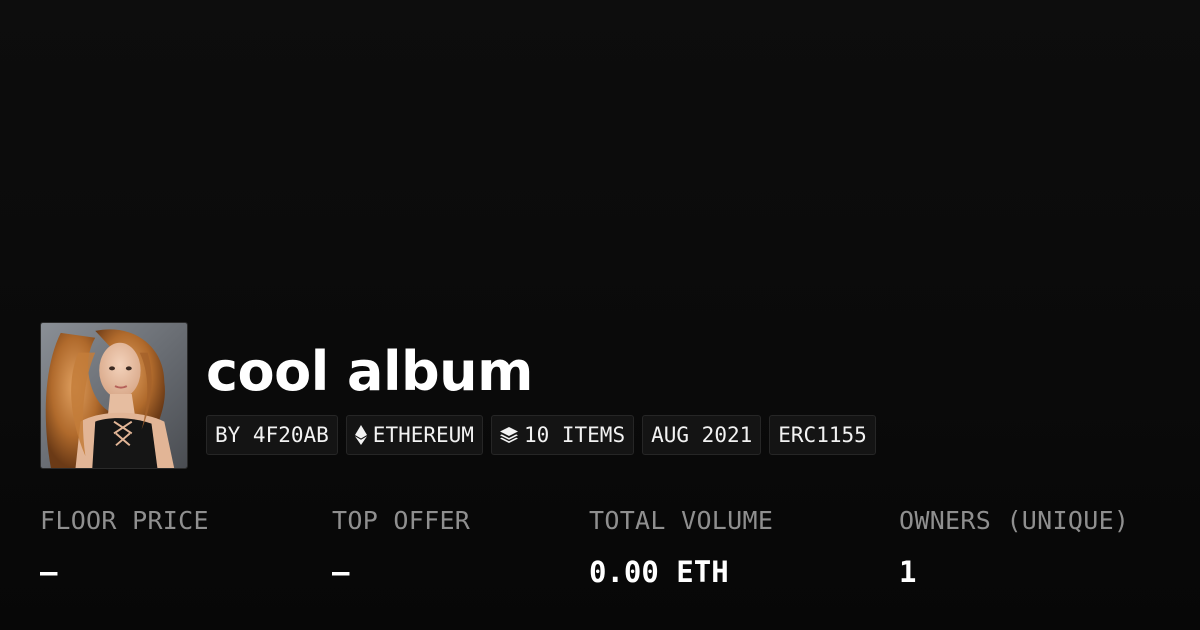  I want to click on standard-chip: ERC1155, so click(822, 435).